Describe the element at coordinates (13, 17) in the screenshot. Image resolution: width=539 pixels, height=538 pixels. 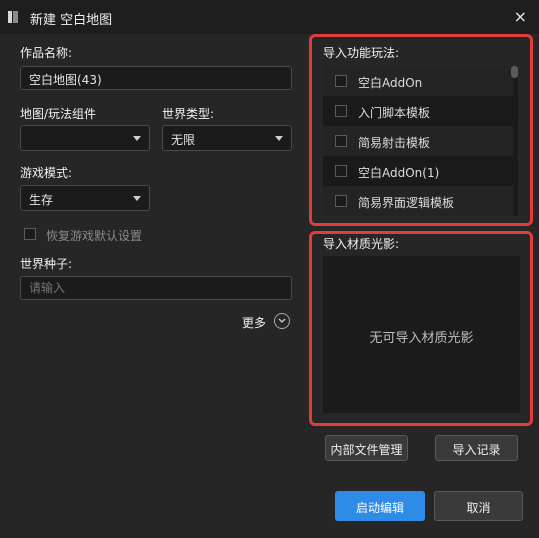
I see `app-icon` at that location.